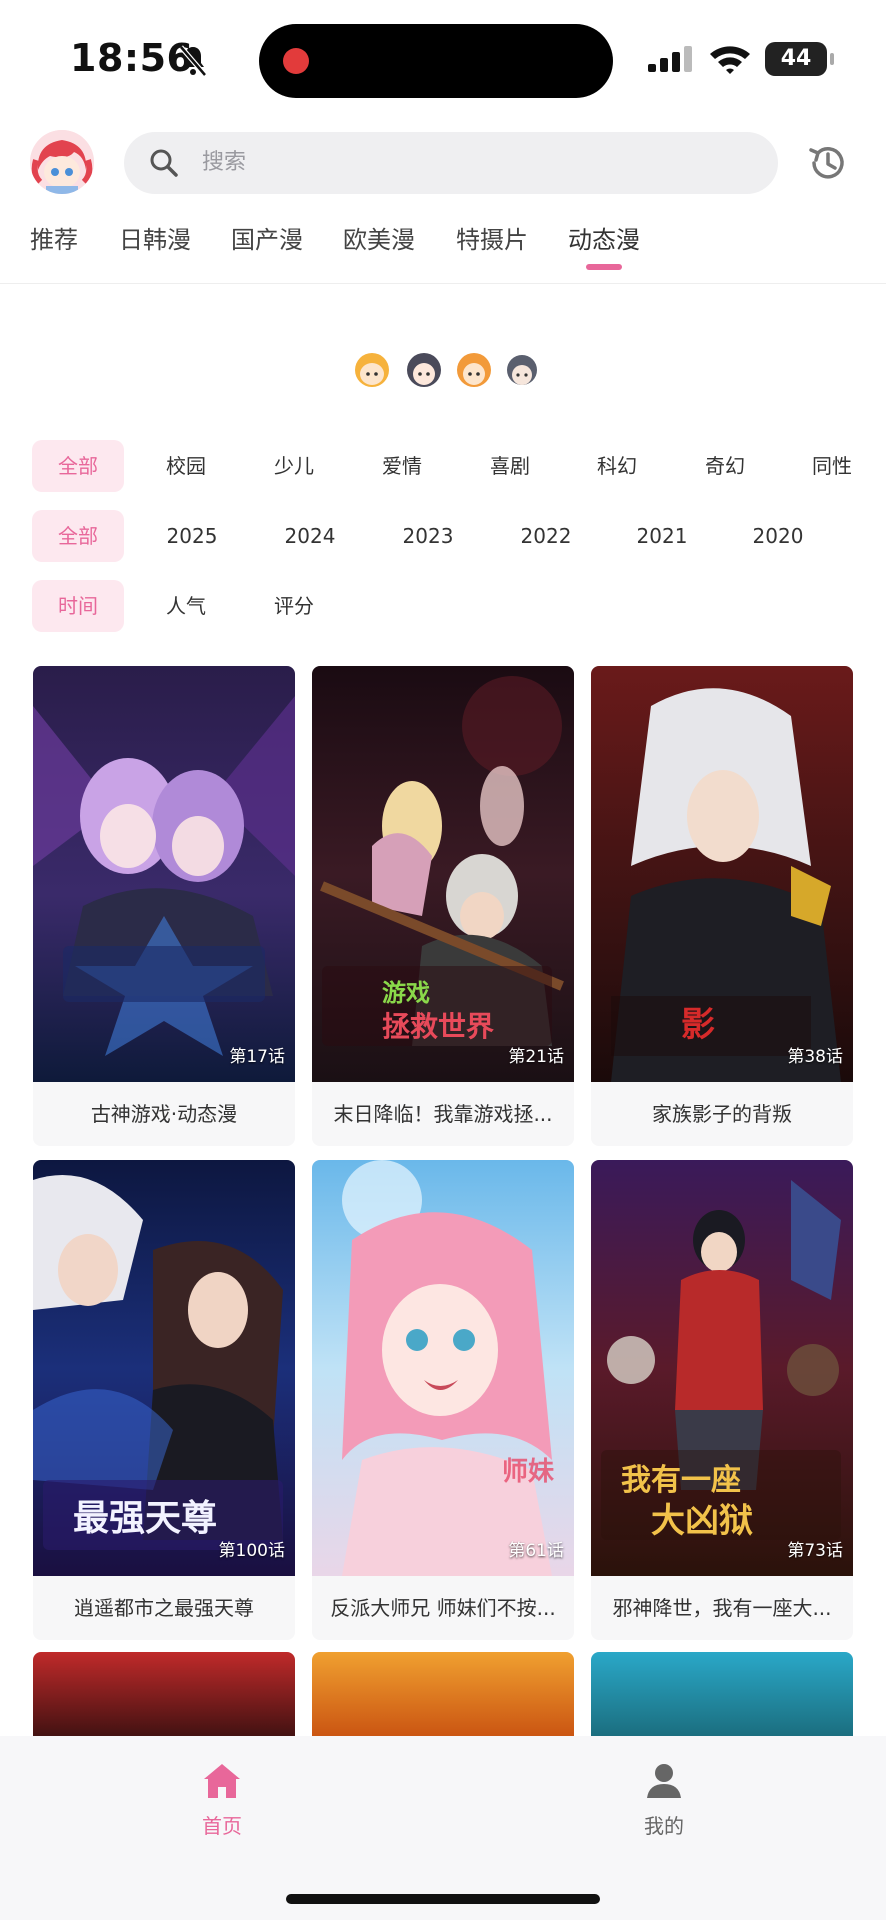 The image size is (886, 1920). What do you see at coordinates (294, 466) in the screenshot?
I see `genre-chip-kids: 少儿` at bounding box center [294, 466].